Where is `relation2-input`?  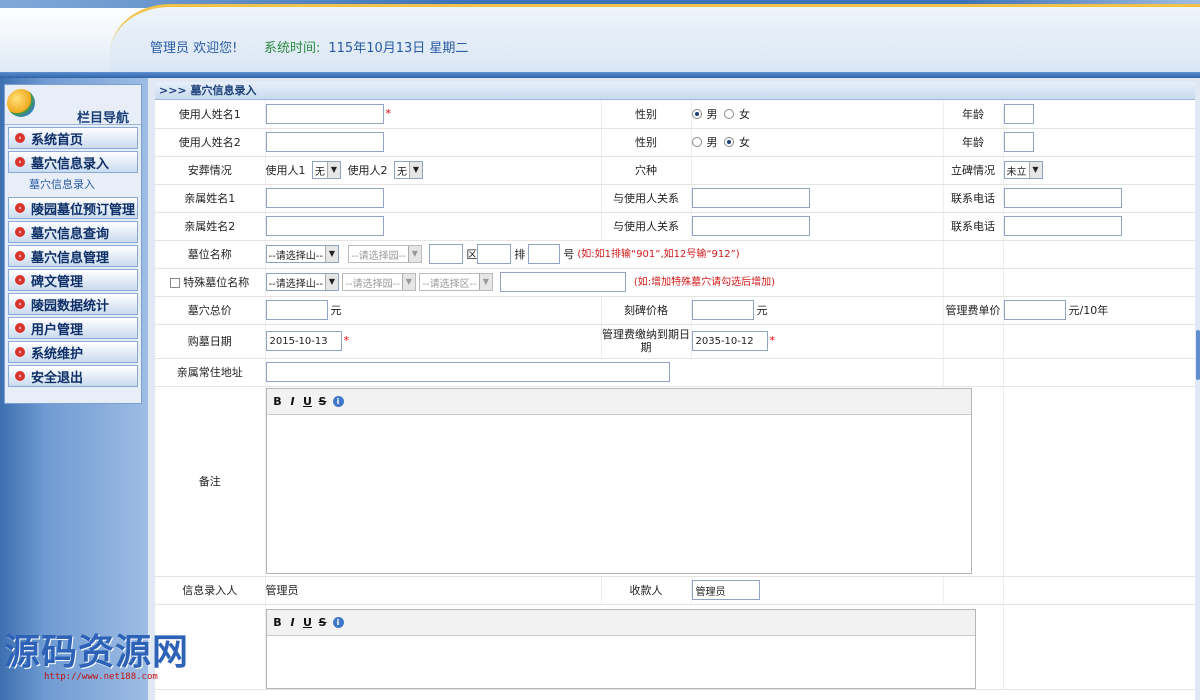 relation2-input is located at coordinates (750, 226).